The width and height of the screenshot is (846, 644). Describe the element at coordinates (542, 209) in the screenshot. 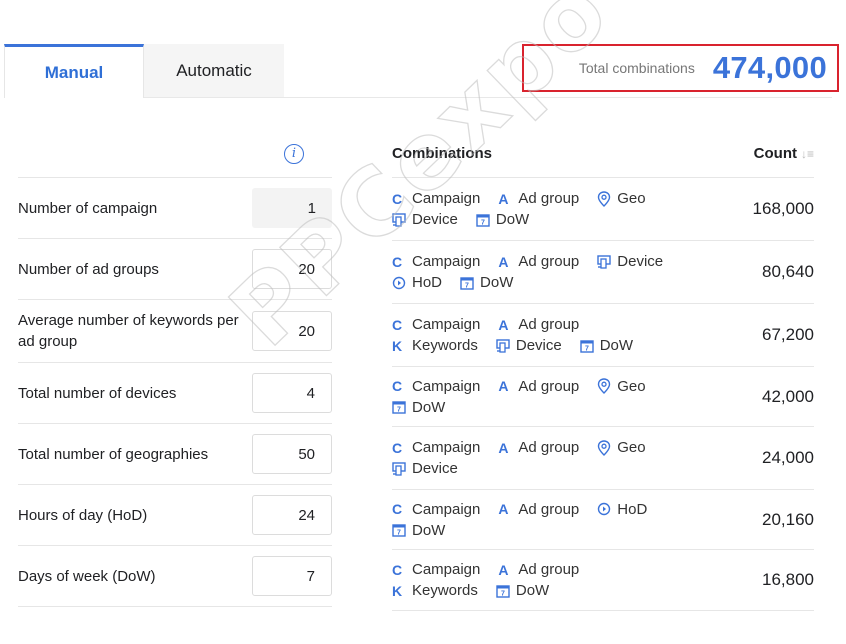

I see `combination-chips: C Campaign A Ad group Geo Device 7 DoW` at that location.